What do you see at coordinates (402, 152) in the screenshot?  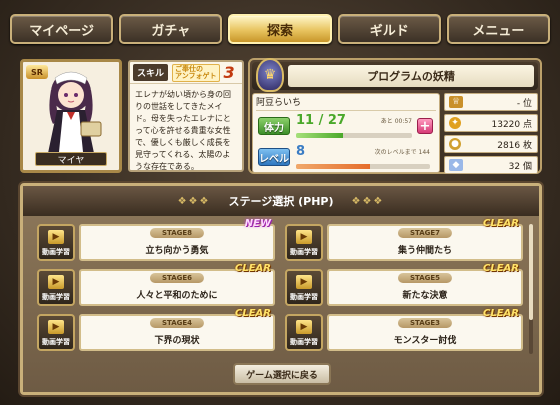 I see `level-next: 次のレベルまで 144` at bounding box center [402, 152].